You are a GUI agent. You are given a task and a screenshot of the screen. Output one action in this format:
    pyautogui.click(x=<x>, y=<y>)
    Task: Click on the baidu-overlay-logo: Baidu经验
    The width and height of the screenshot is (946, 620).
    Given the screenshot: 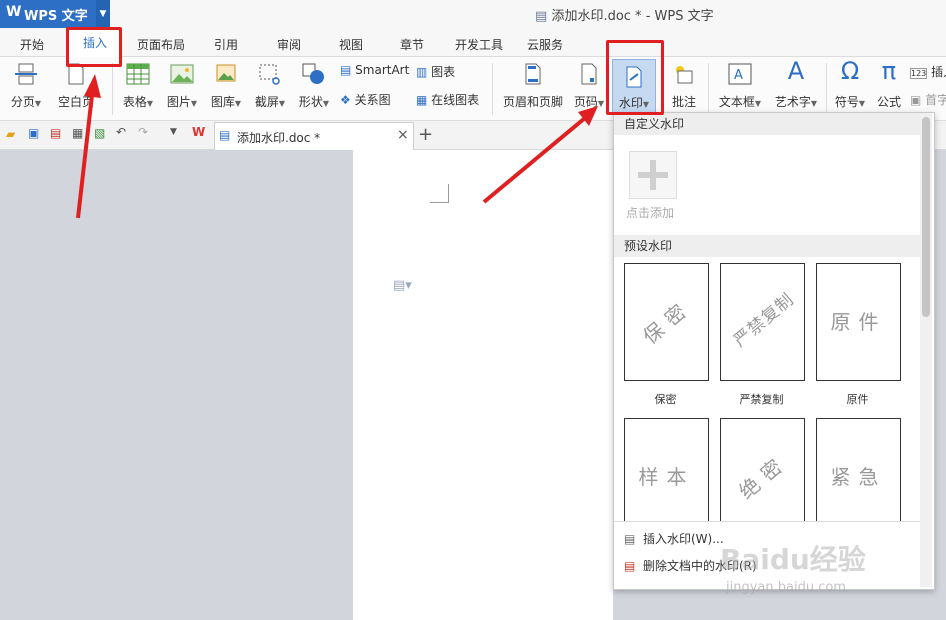 What is the action you would take?
    pyautogui.click(x=793, y=559)
    